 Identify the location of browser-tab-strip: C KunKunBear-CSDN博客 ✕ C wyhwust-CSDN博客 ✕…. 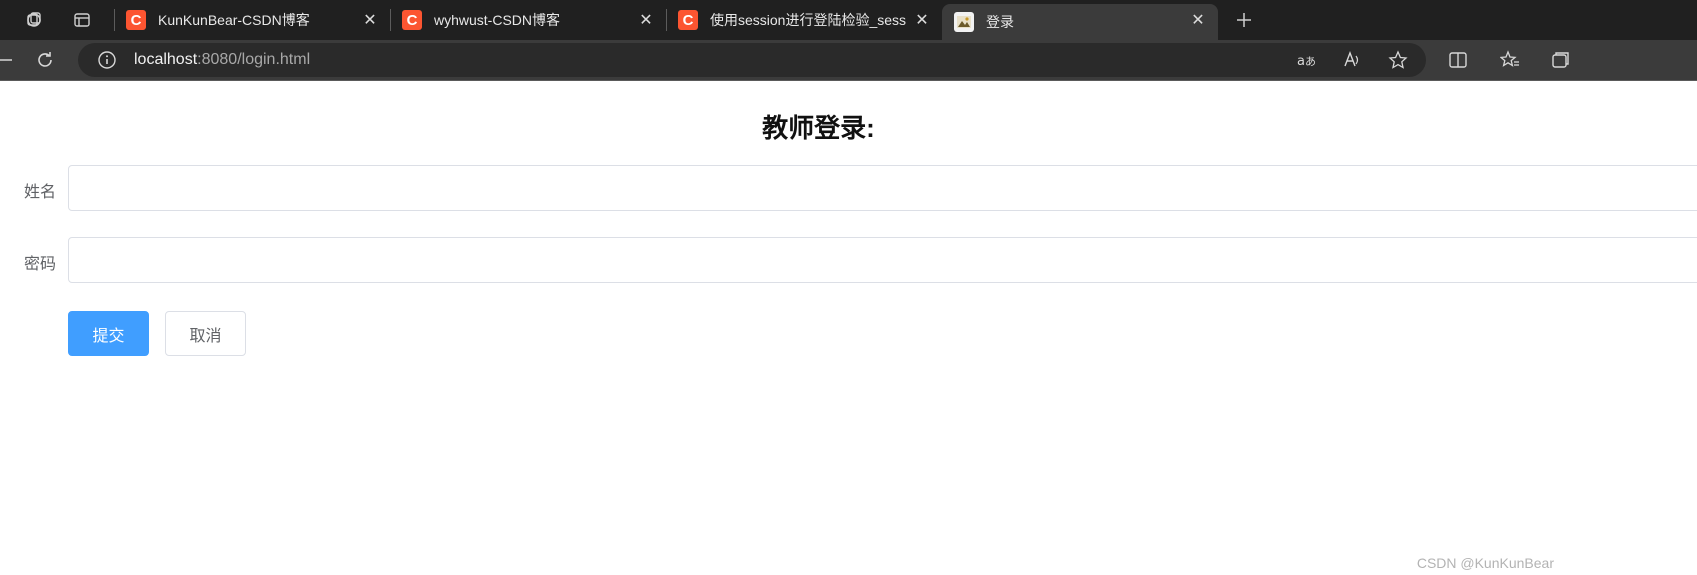
(848, 20).